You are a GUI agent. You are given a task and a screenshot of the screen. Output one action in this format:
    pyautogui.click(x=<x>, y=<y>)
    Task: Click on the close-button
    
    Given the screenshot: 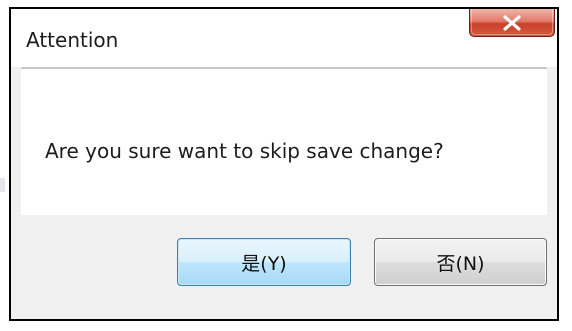 What is the action you would take?
    pyautogui.click(x=512, y=23)
    